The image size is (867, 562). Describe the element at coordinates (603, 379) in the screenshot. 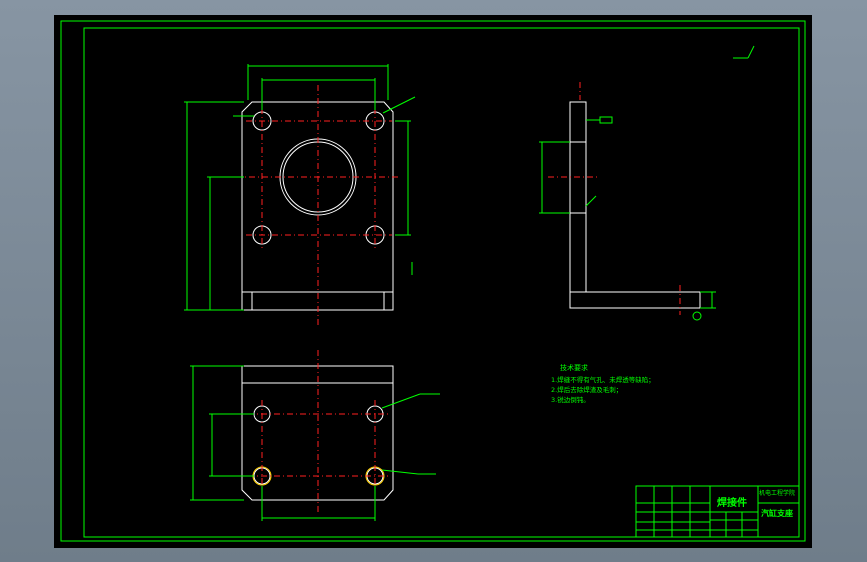

I see `note-item: 1.焊缝不得有气孔、未焊透等缺陷；` at that location.